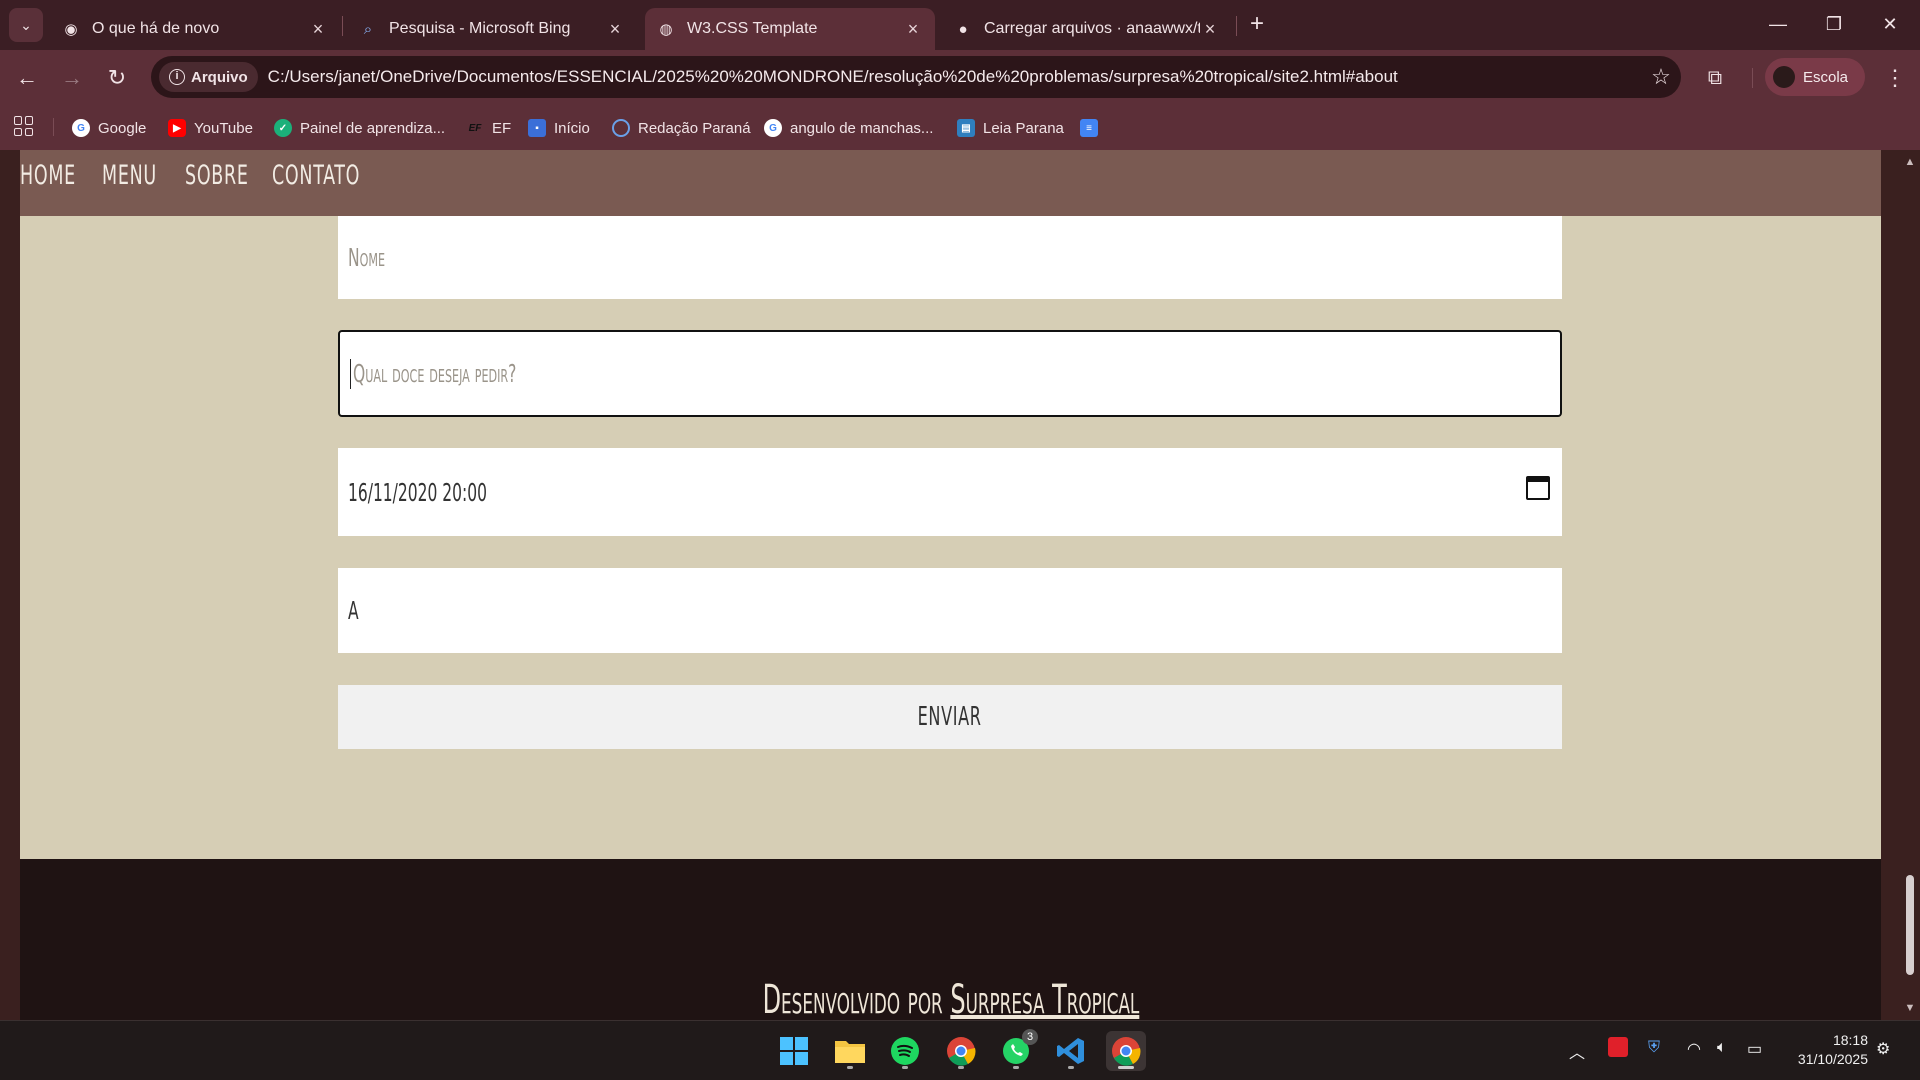  Describe the element at coordinates (1087, 29) in the screenshot. I see `tab-github-upload: ● Carregar arquivos · anaawwx/tr ×` at that location.